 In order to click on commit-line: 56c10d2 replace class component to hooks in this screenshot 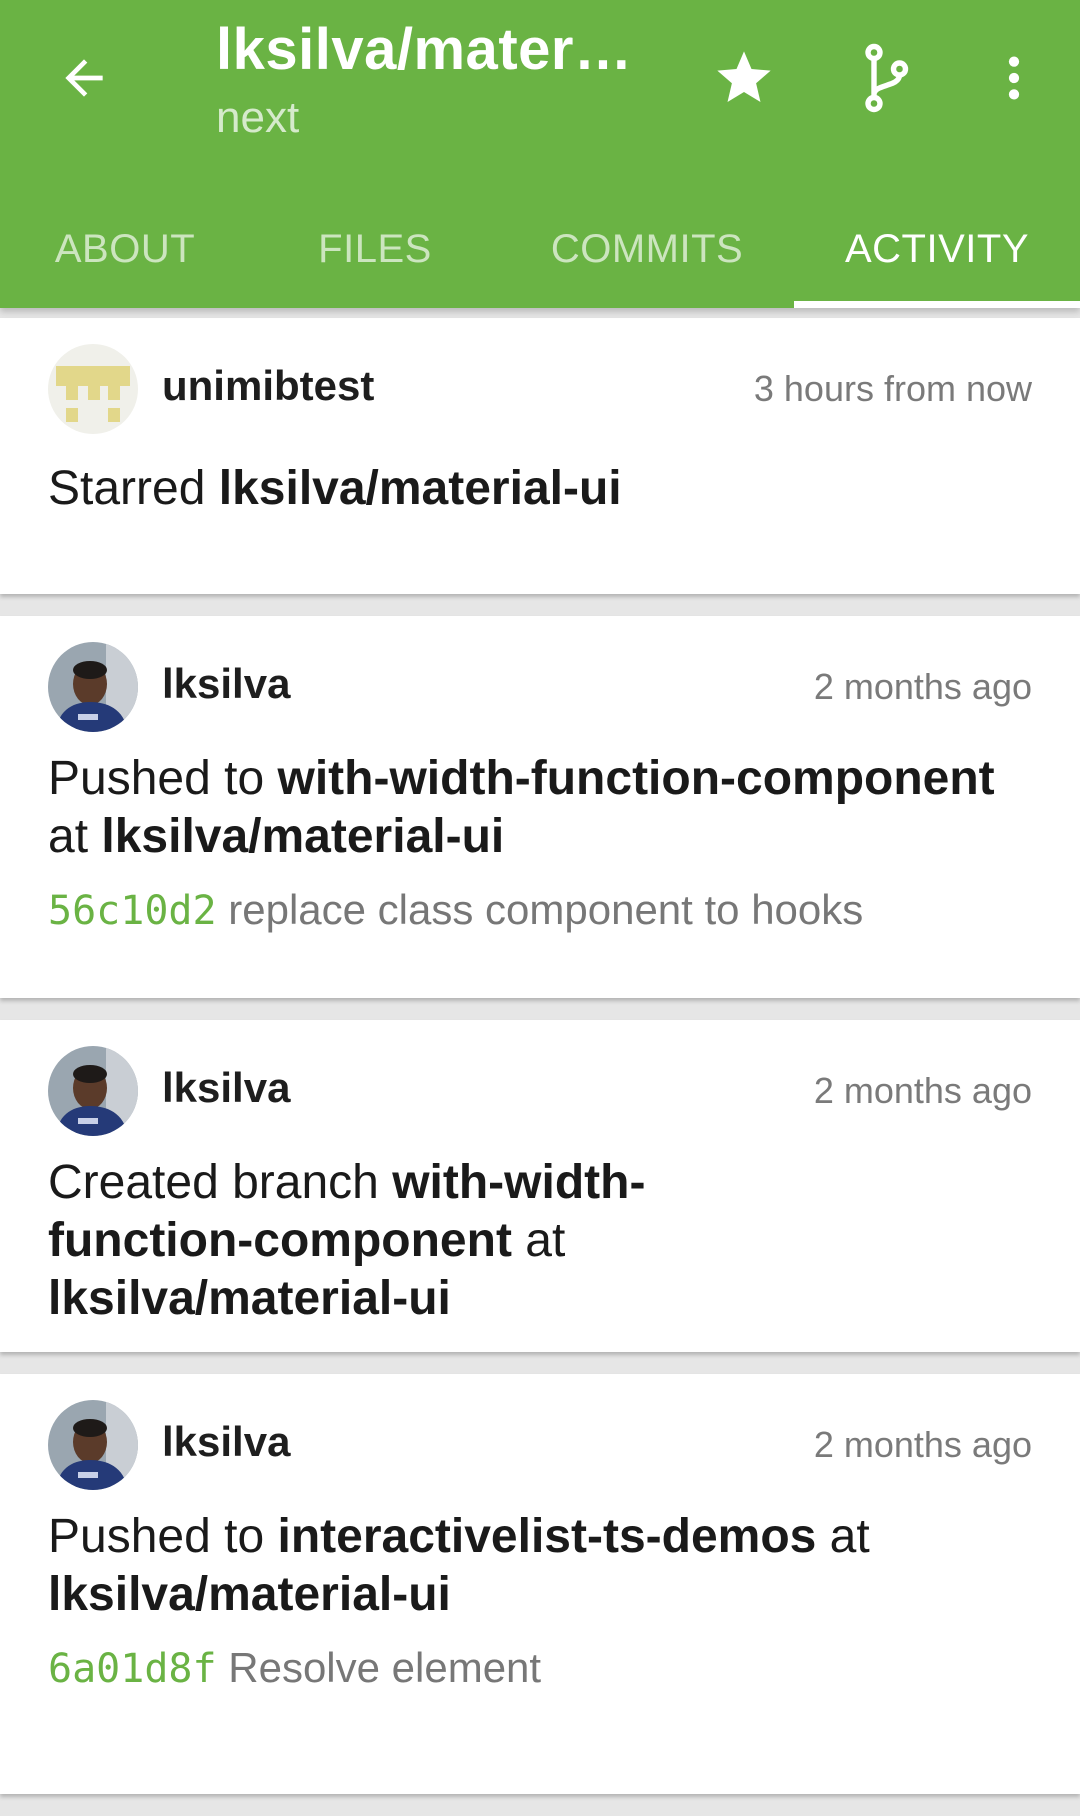, I will do `click(540, 910)`.